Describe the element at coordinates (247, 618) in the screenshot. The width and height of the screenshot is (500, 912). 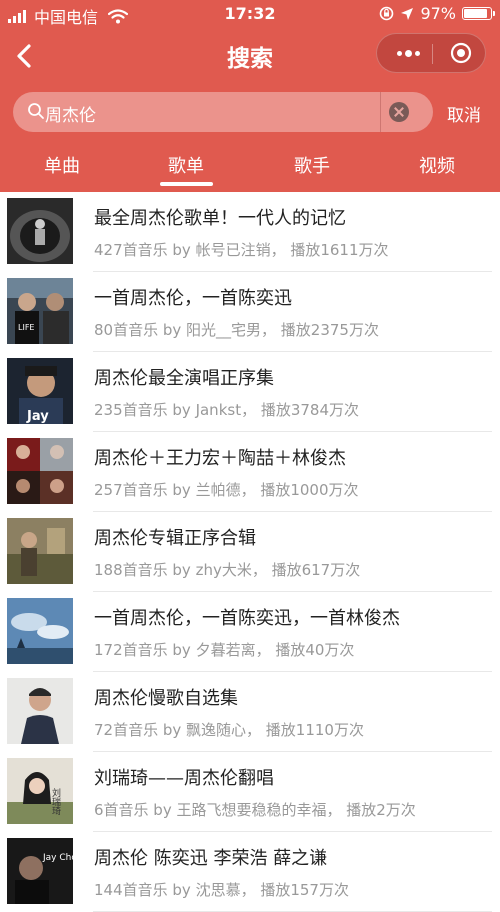
I see `playlist-title: 一首周杰伦，一首陈奕迅，一首林俊杰` at that location.